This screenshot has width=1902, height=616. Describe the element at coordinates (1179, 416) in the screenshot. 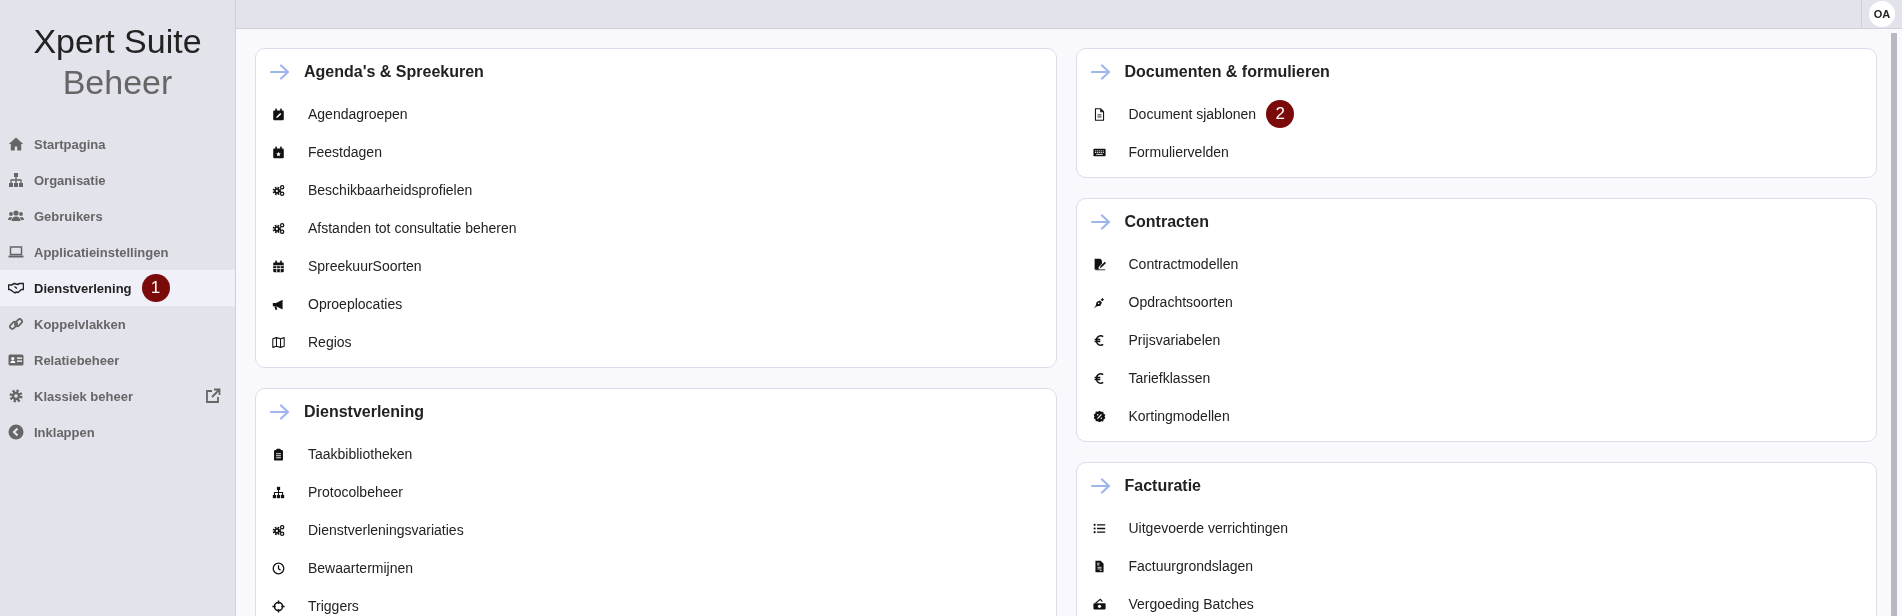

I see `menu-link: Kortingmodellen` at that location.